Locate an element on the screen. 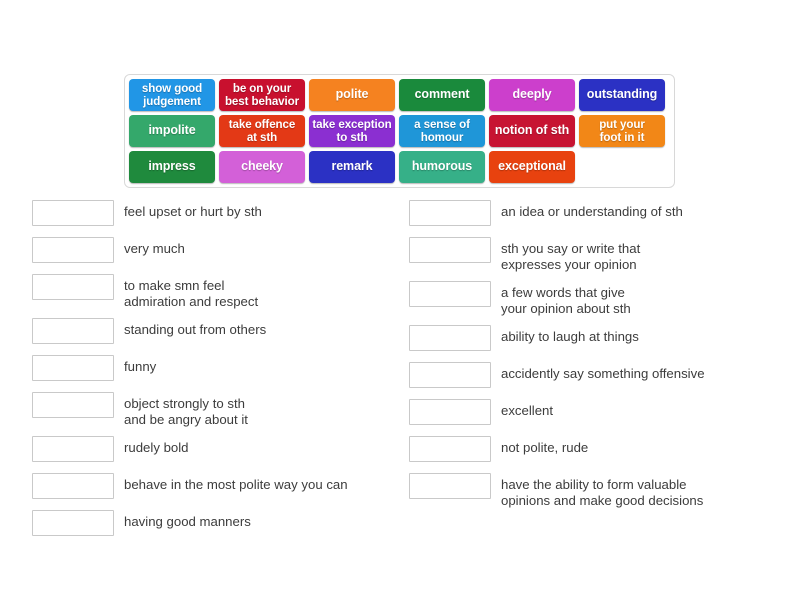 The width and height of the screenshot is (800, 600). word-tile: remark is located at coordinates (352, 167).